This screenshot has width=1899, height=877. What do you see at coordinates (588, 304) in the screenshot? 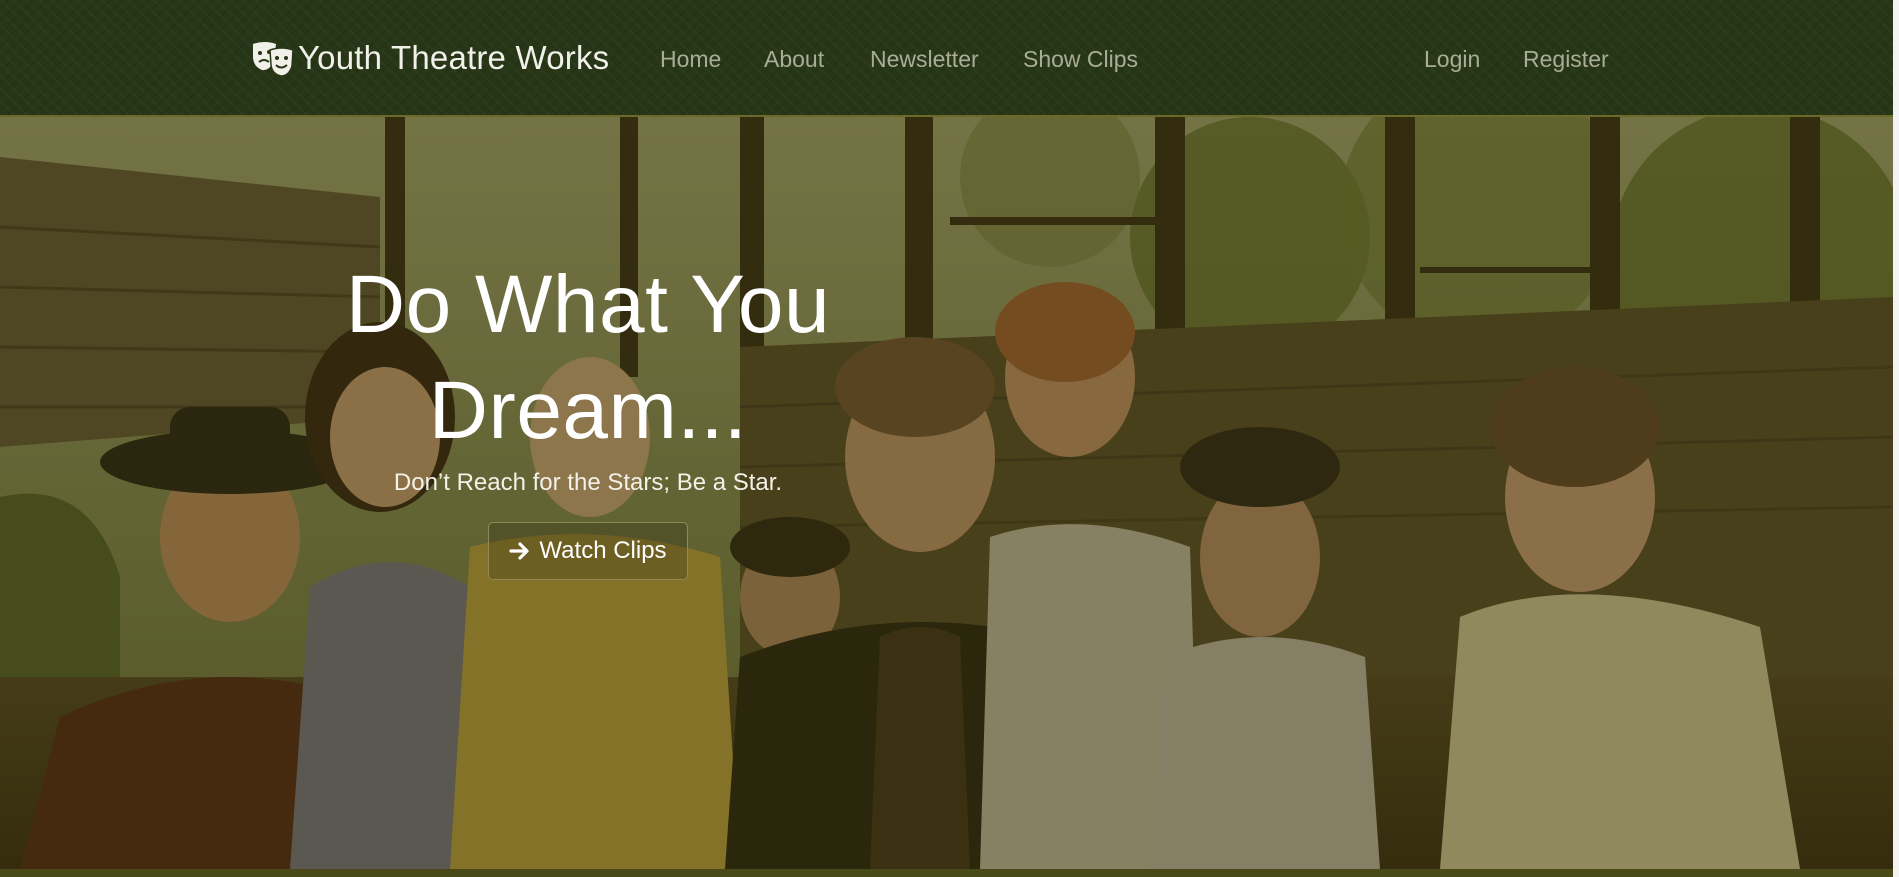
I see `hero-title-line-1: Do What You` at bounding box center [588, 304].